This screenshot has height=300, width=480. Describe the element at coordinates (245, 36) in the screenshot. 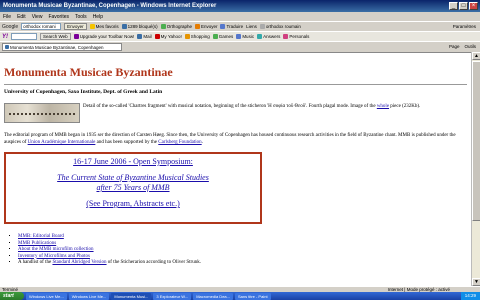

I see `yahoo-item-music: Music` at that location.